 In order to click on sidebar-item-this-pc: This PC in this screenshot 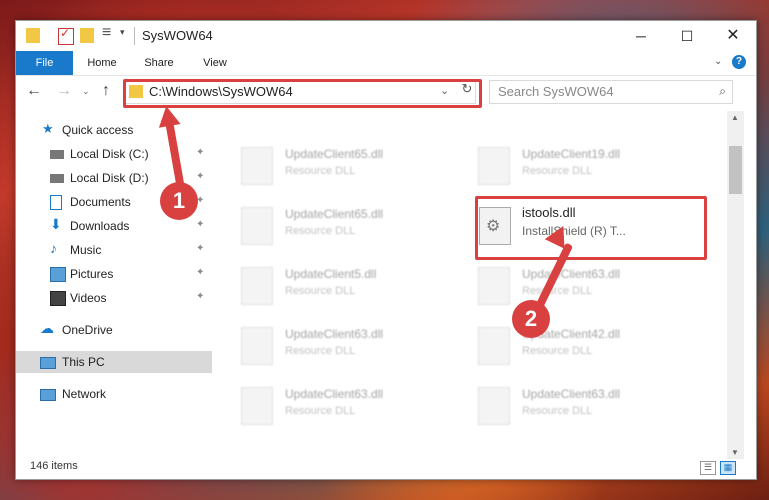, I will do `click(114, 362)`.